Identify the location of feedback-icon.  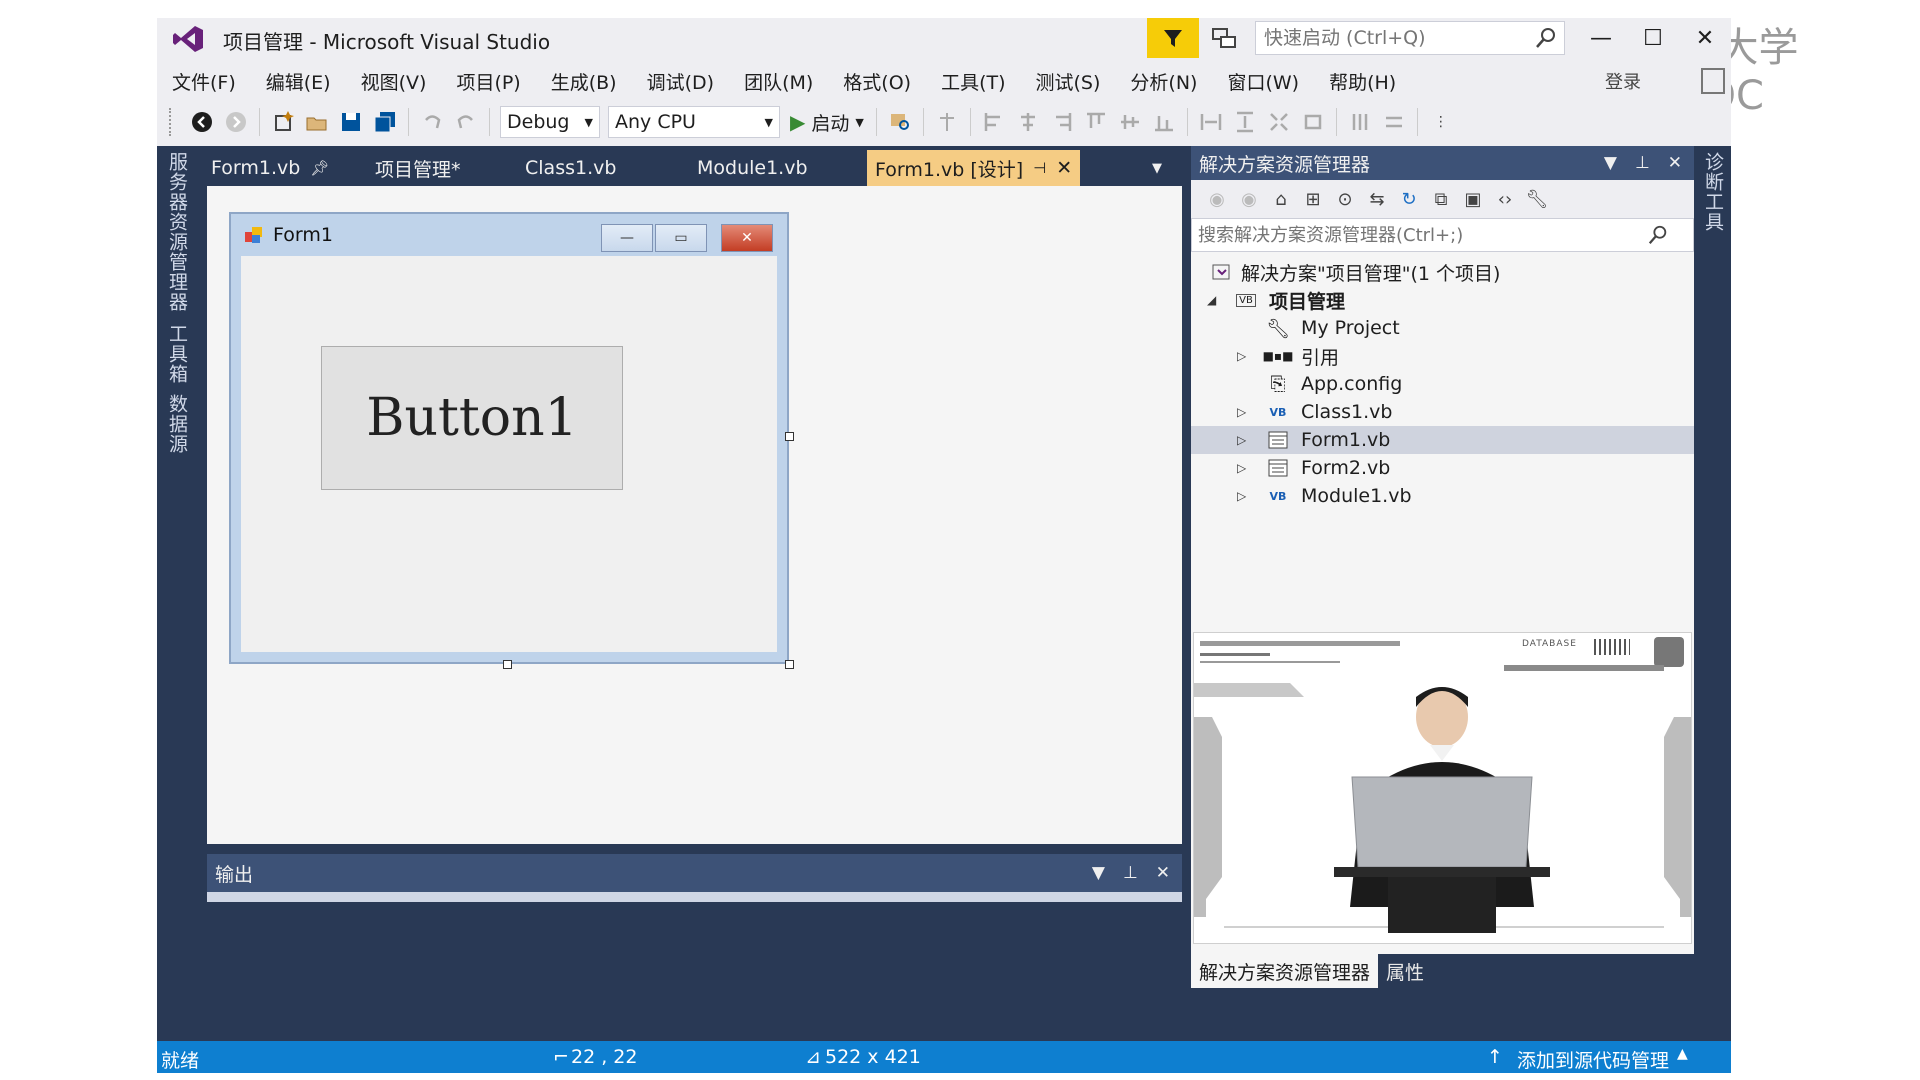
(1224, 39).